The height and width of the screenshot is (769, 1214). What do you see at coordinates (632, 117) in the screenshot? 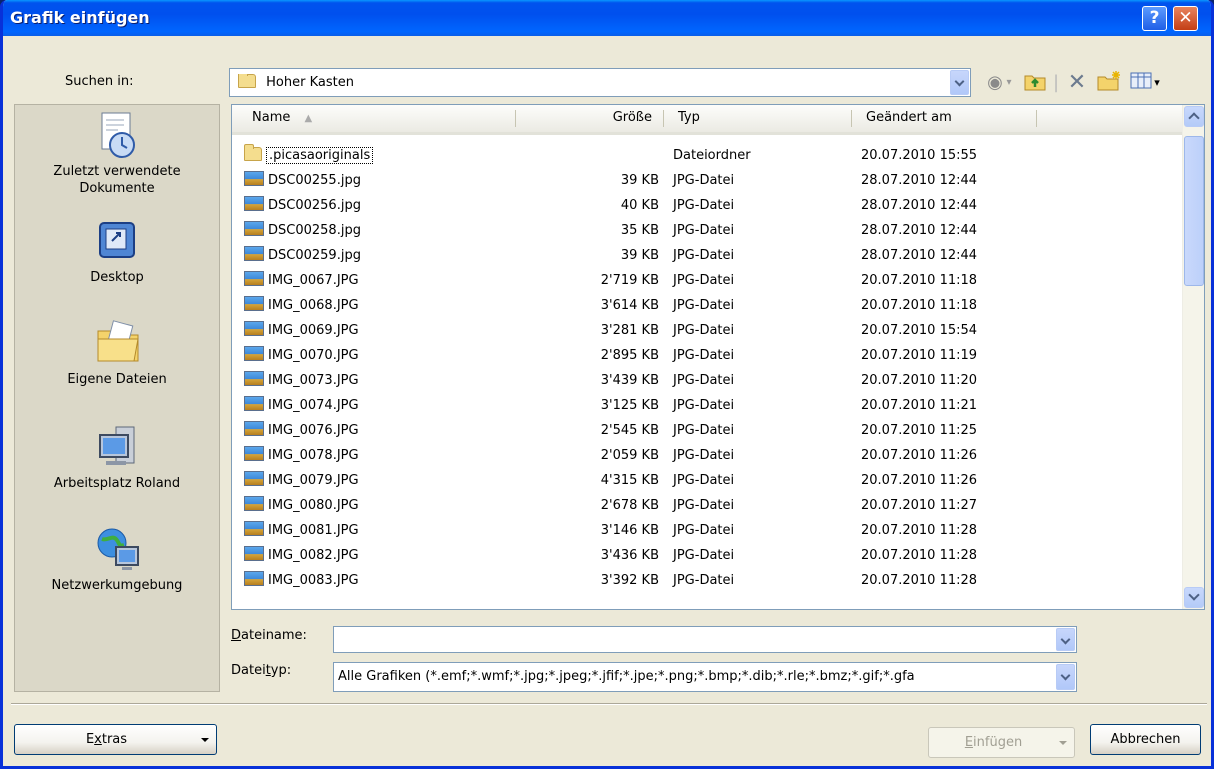
I see `column-header-size-text: Größe` at bounding box center [632, 117].